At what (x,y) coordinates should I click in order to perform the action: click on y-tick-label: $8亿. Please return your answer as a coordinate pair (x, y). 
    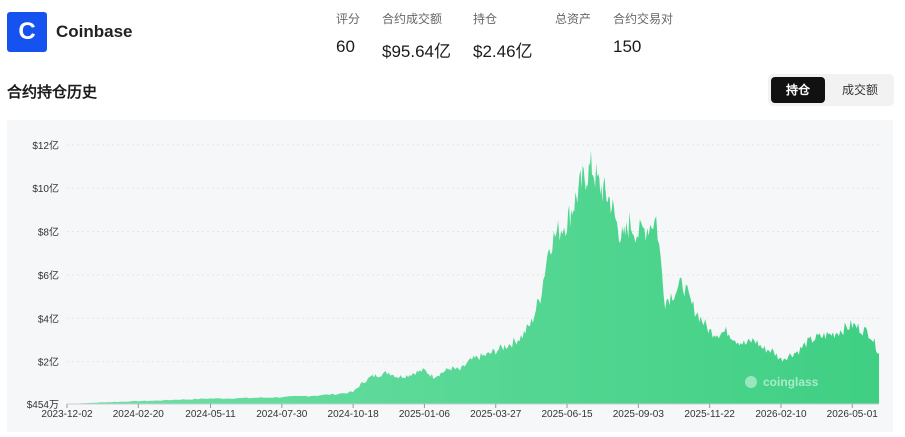
    Looking at the image, I should click on (48, 232).